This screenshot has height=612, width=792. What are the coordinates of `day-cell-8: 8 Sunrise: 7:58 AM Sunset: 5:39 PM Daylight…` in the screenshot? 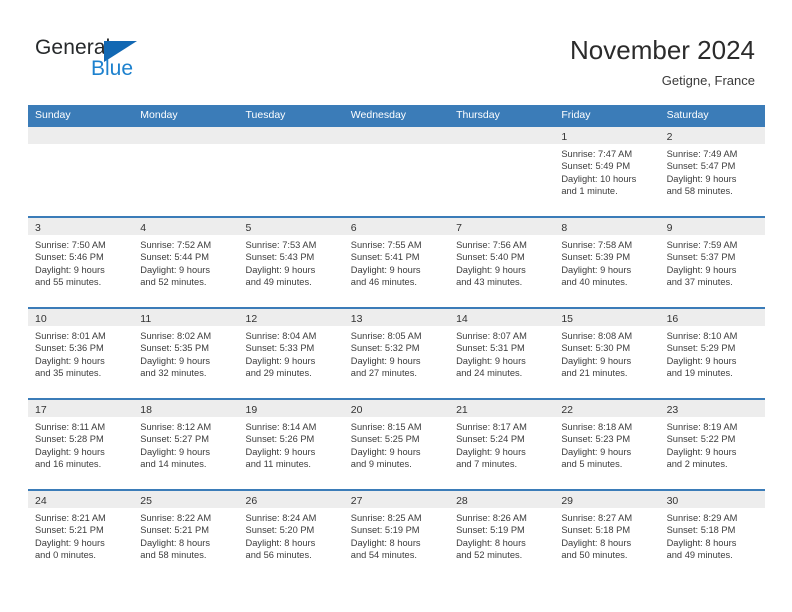 It's located at (607, 261).